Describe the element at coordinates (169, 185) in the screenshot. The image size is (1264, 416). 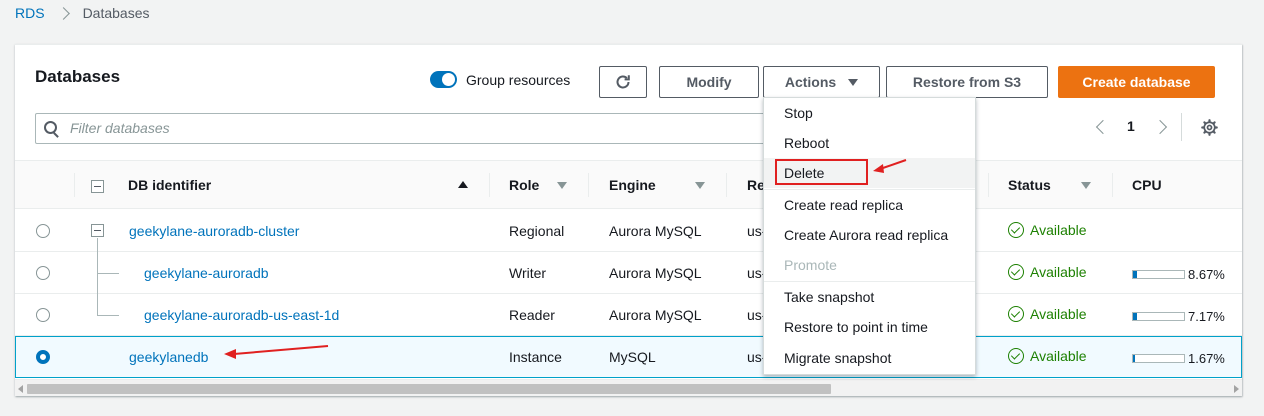
I see `column-db-identifier: DB identifier` at that location.